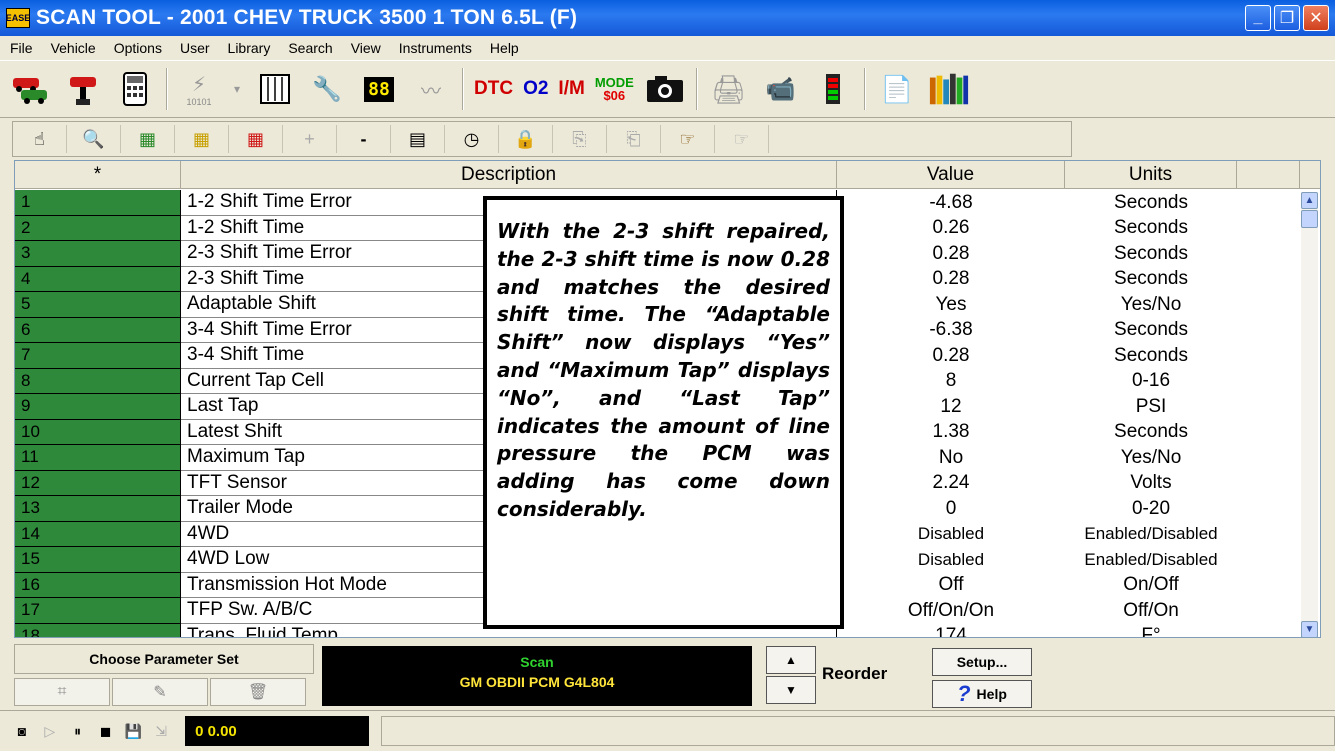  Describe the element at coordinates (237, 89) in the screenshot. I see `chevron-down-icon: ▾` at that location.